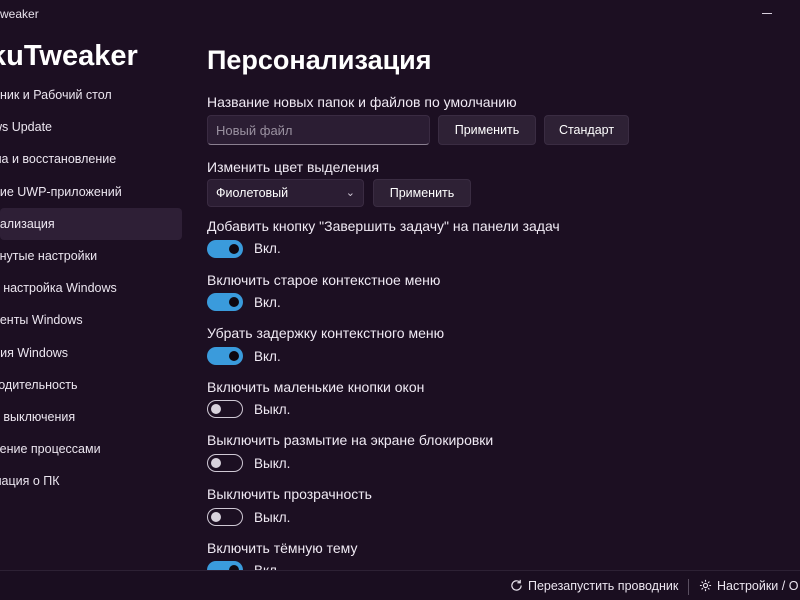  I want to click on sidebar-item-personalization: онализация, so click(91, 223).